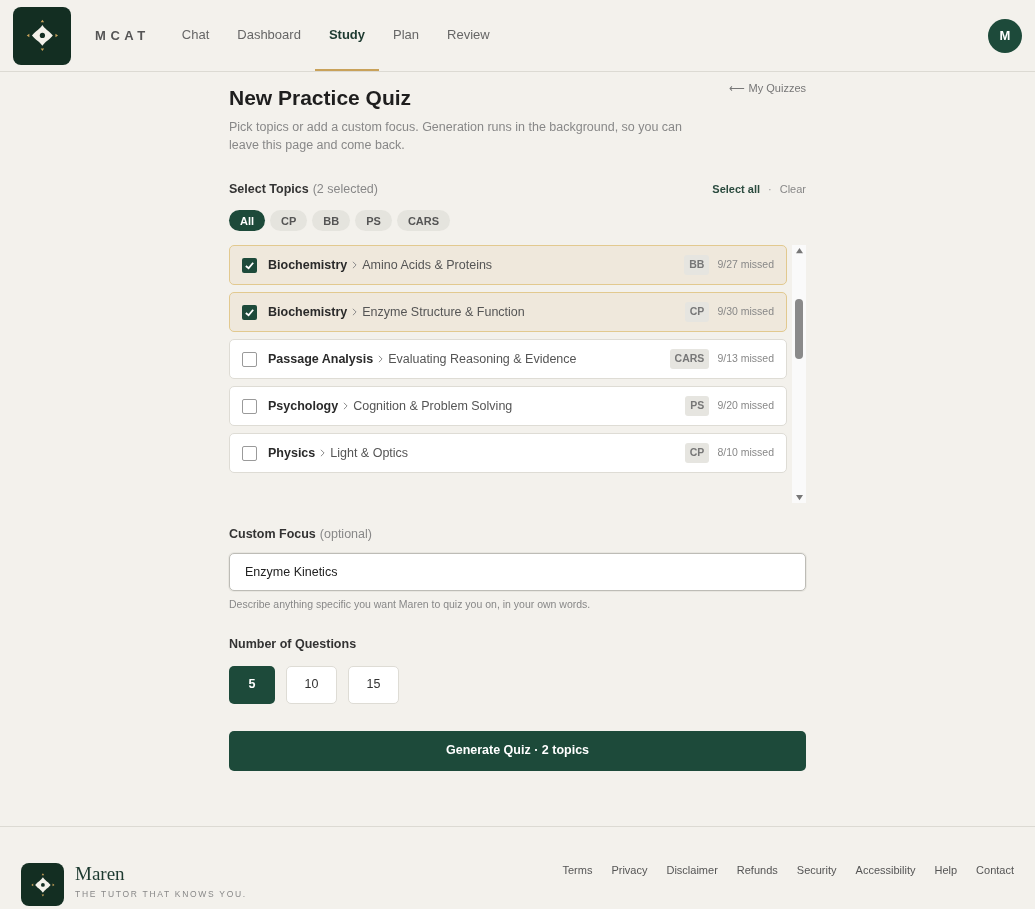  What do you see at coordinates (799, 329) in the screenshot?
I see `scroll-thumb` at bounding box center [799, 329].